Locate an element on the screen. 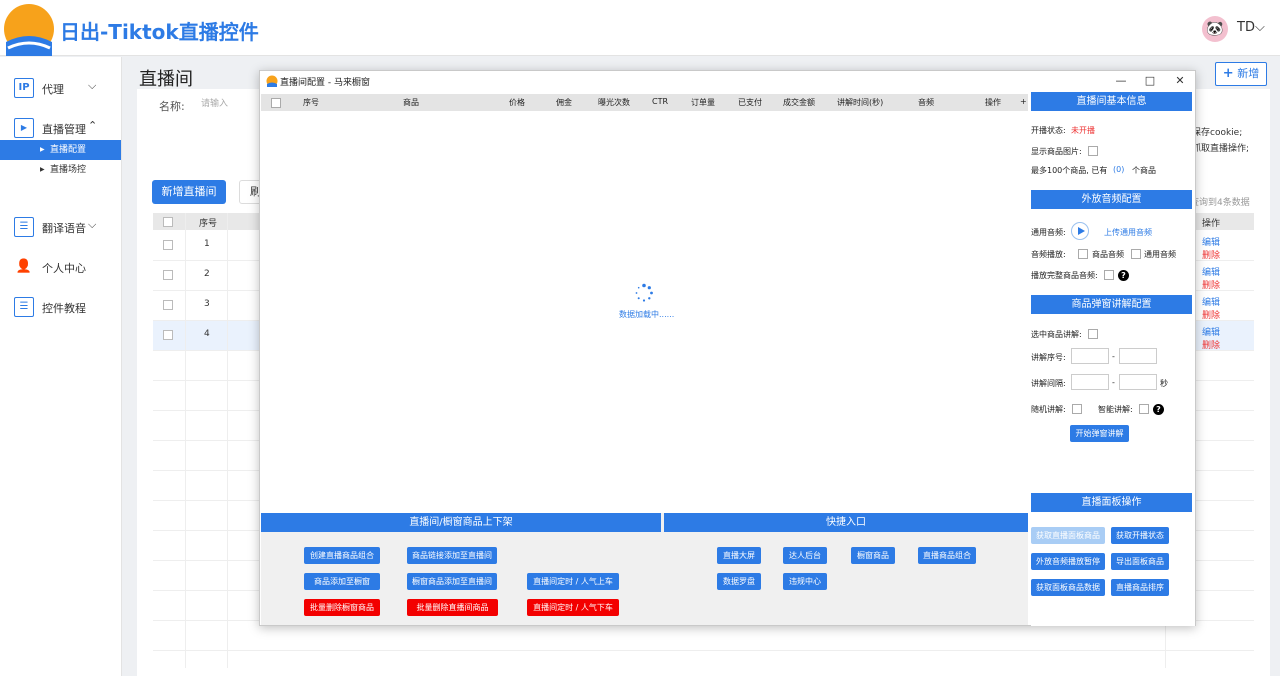 This screenshot has height=676, width=1280. user-menu: TD⌵ is located at coordinates (1251, 27).